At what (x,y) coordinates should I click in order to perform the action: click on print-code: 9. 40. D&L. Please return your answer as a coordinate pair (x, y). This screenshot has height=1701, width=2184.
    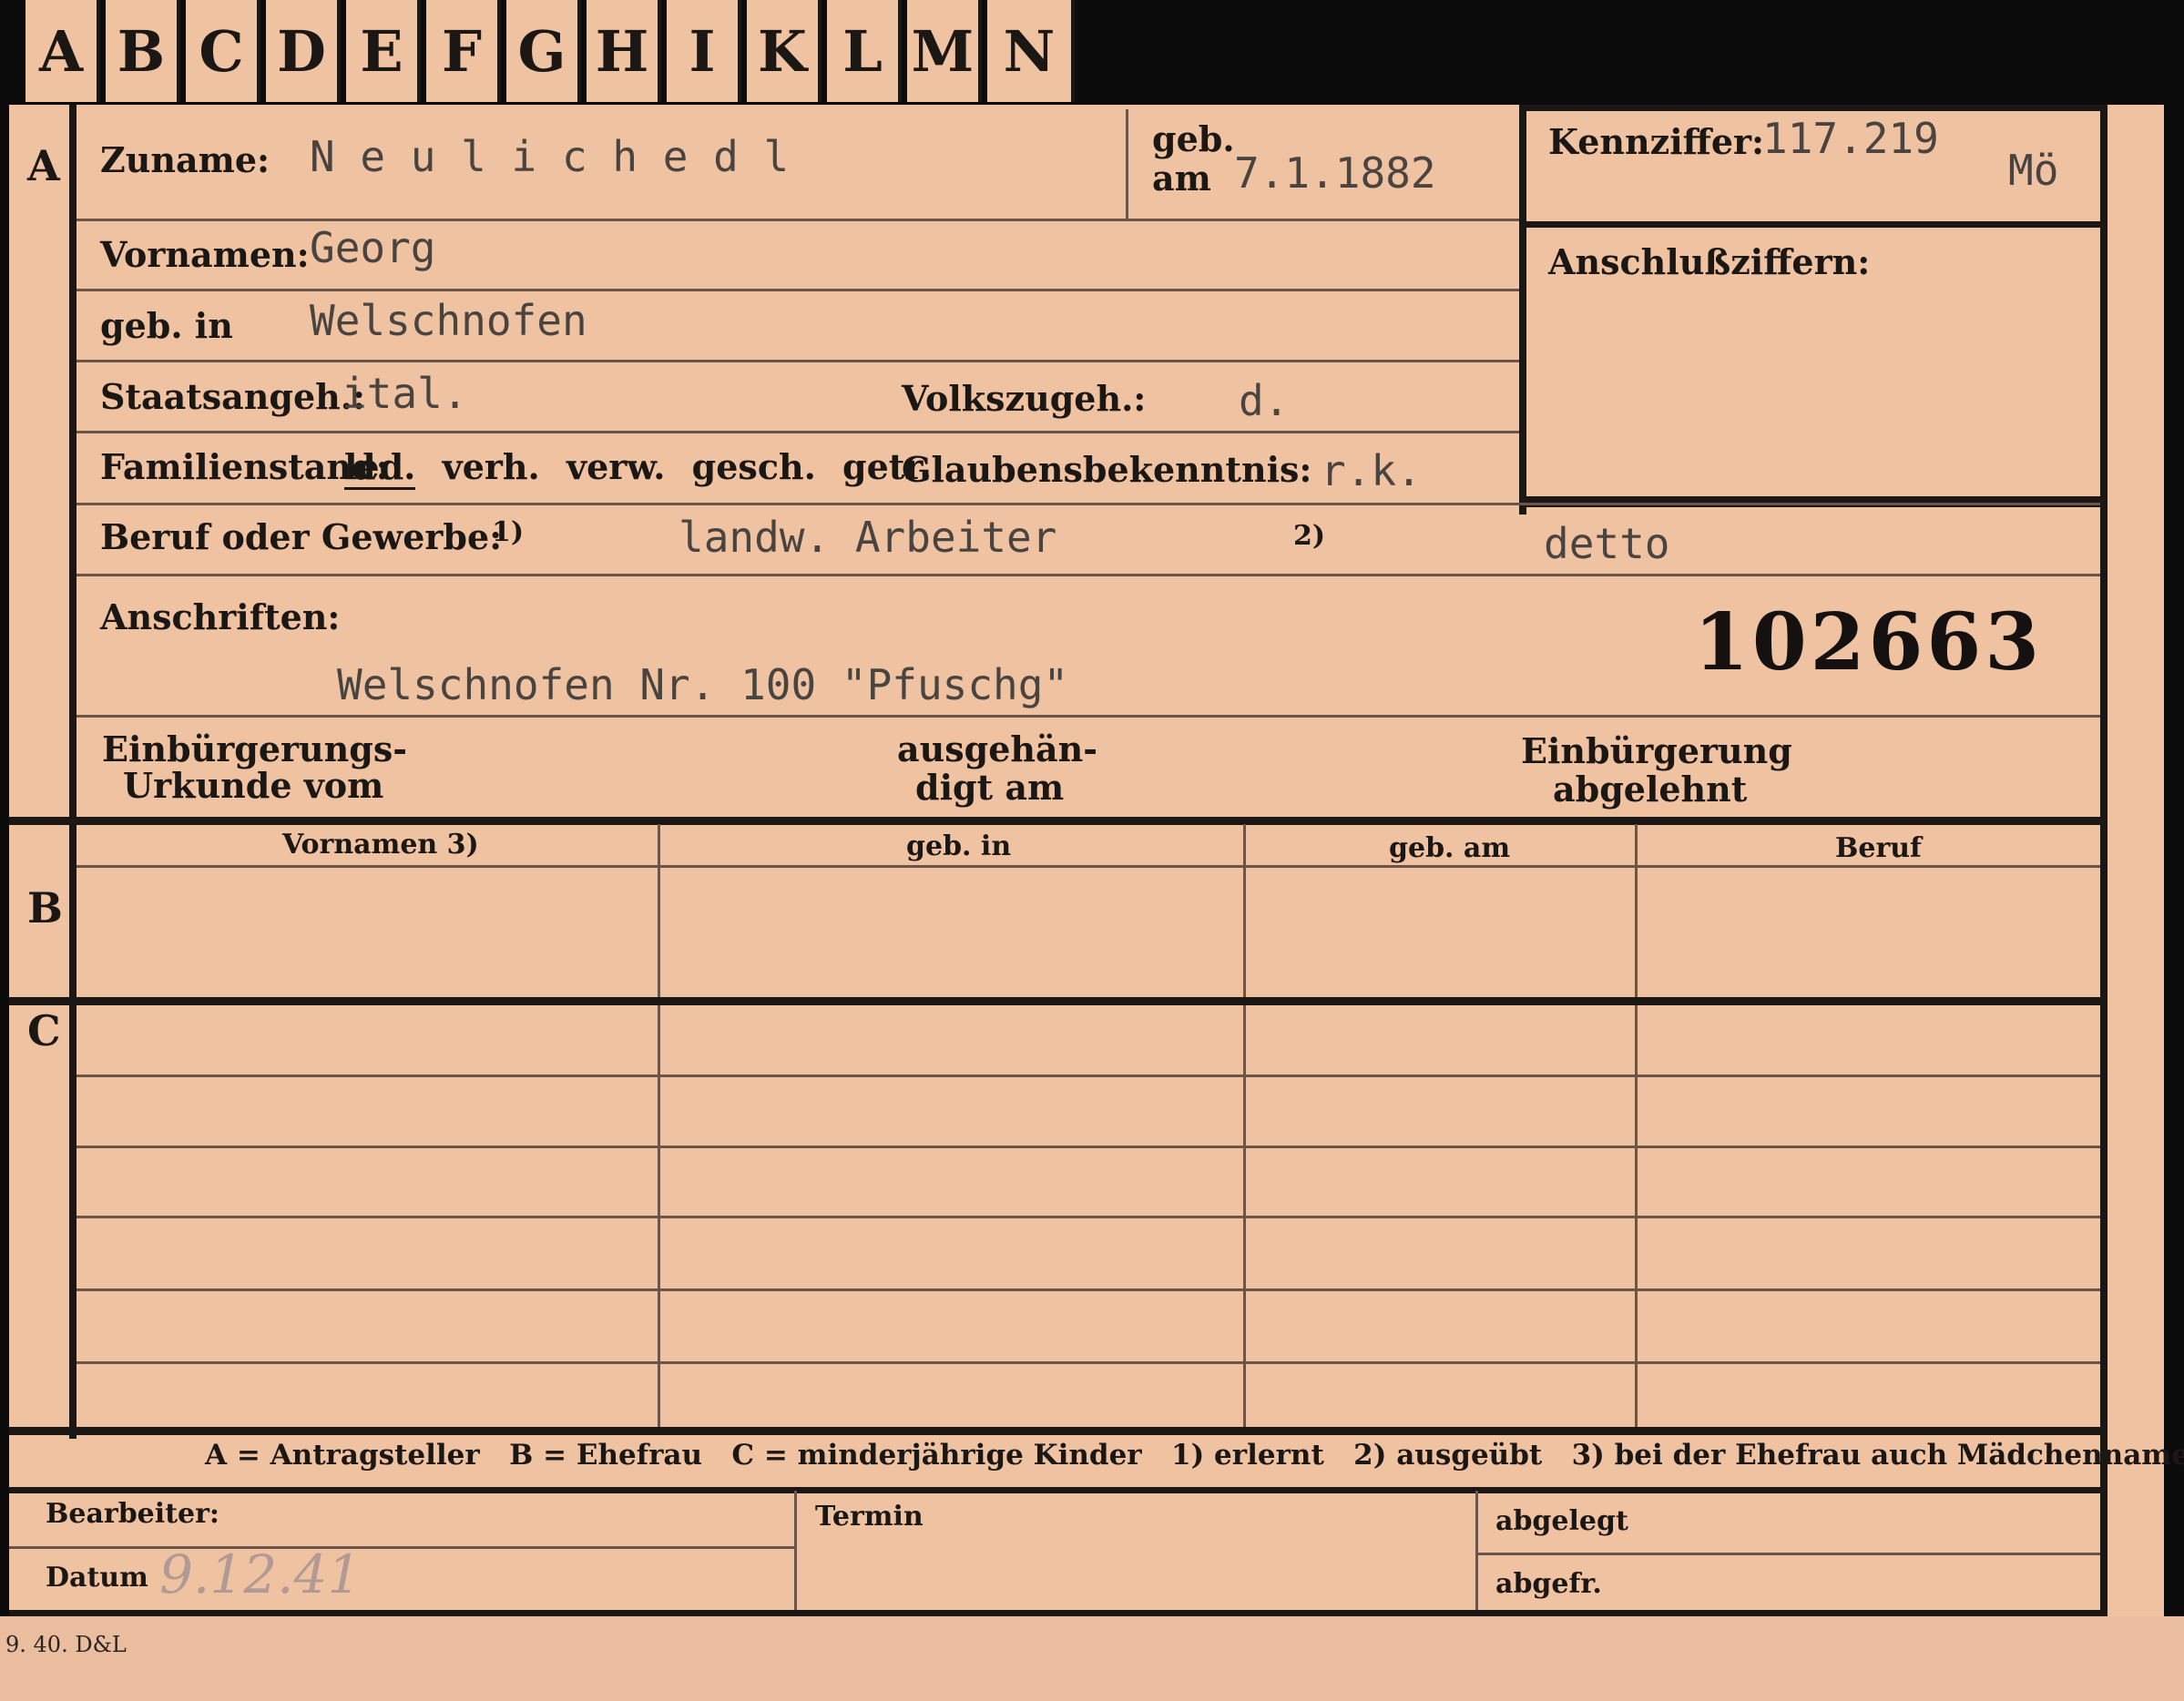
    Looking at the image, I should click on (66, 1644).